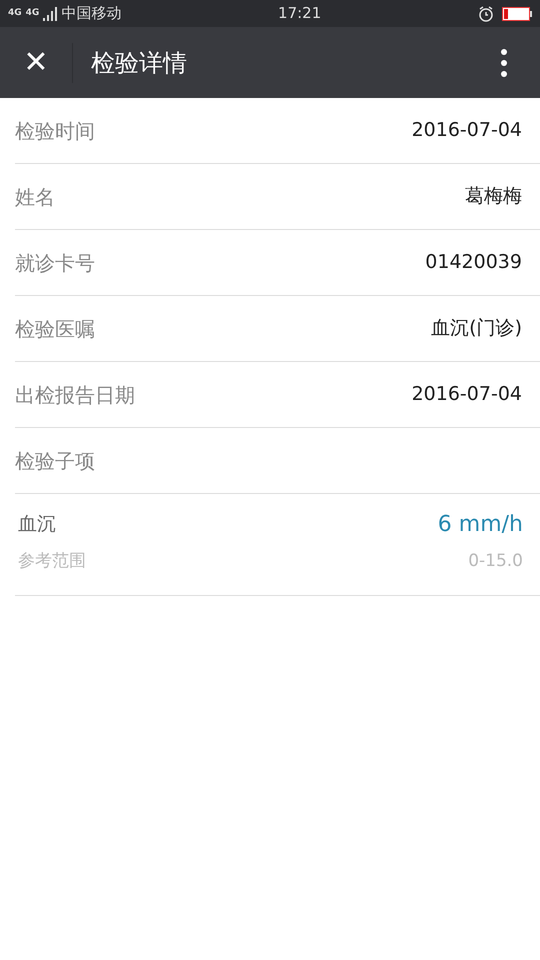  Describe the element at coordinates (50, 13) in the screenshot. I see `signal-icon` at that location.